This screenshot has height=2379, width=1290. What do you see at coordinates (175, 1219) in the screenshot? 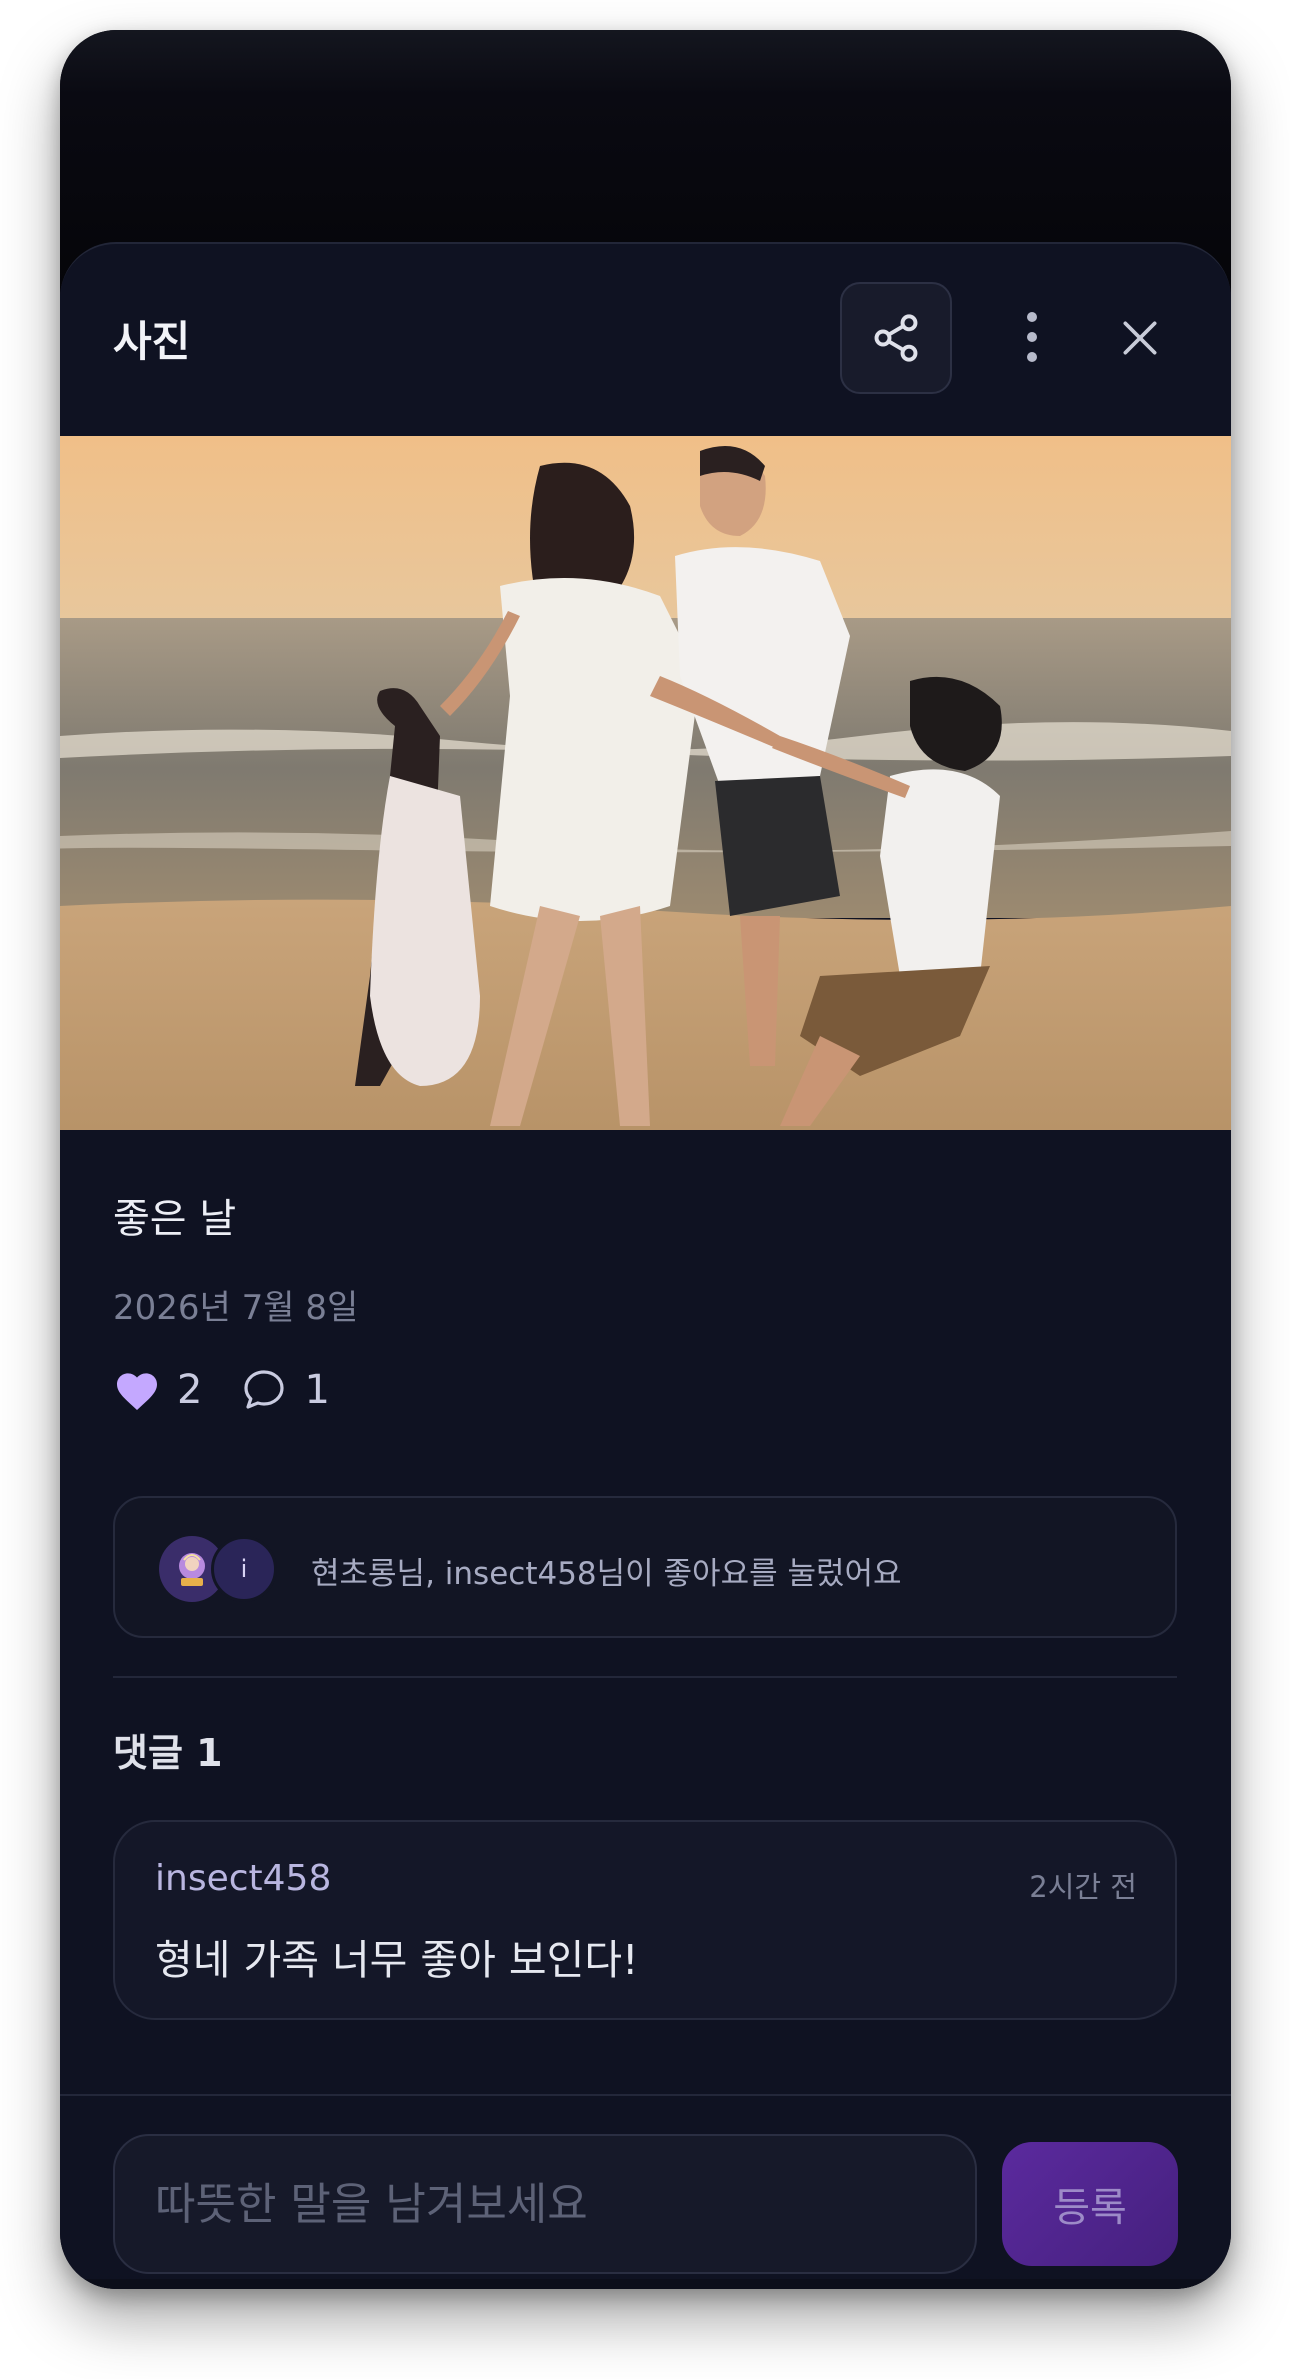
I see `post-caption: 좋은 날` at bounding box center [175, 1219].